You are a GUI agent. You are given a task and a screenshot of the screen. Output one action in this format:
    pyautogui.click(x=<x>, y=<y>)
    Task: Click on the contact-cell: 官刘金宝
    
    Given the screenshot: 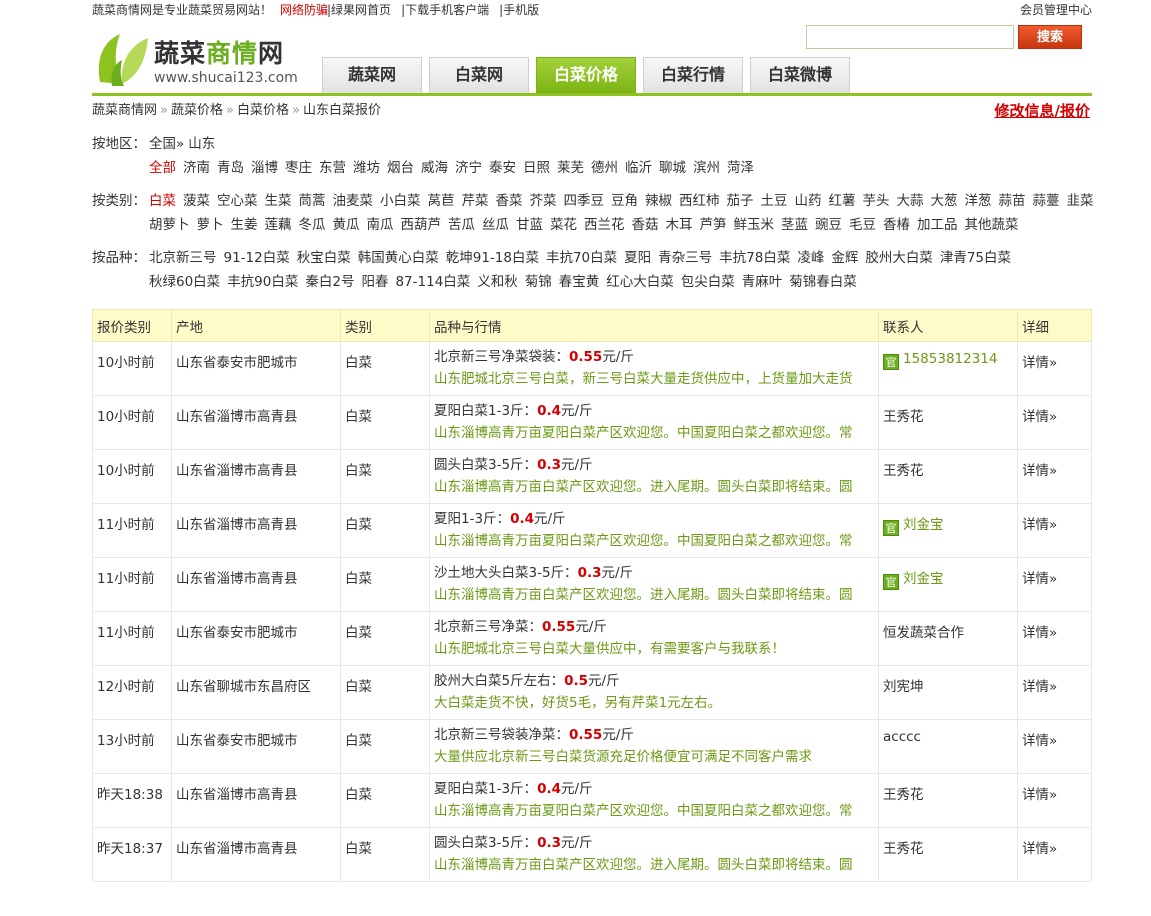 What is the action you would take?
    pyautogui.click(x=948, y=584)
    